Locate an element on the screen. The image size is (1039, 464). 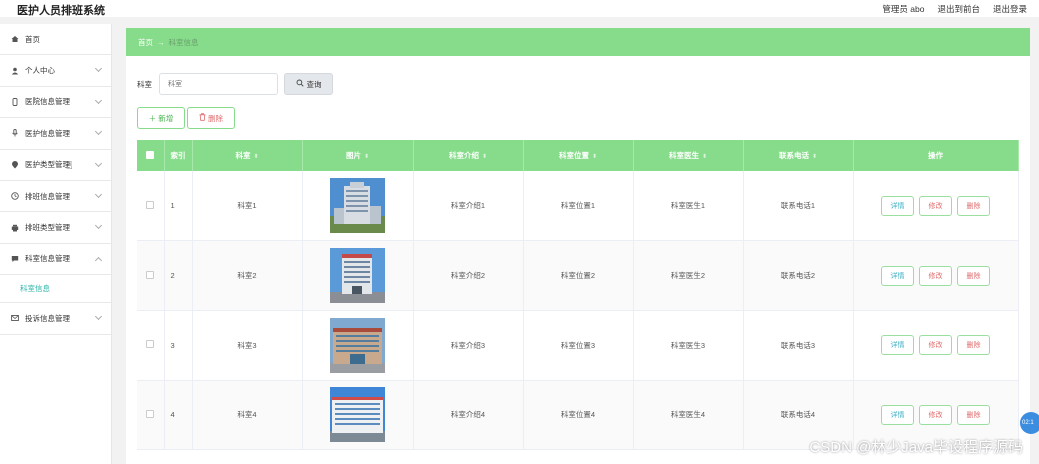
table-row: 1 科室1 科室介绍1 科室位置1 科室医生1 联系电话1 详情 修改 删除 is located at coordinates (578, 206).